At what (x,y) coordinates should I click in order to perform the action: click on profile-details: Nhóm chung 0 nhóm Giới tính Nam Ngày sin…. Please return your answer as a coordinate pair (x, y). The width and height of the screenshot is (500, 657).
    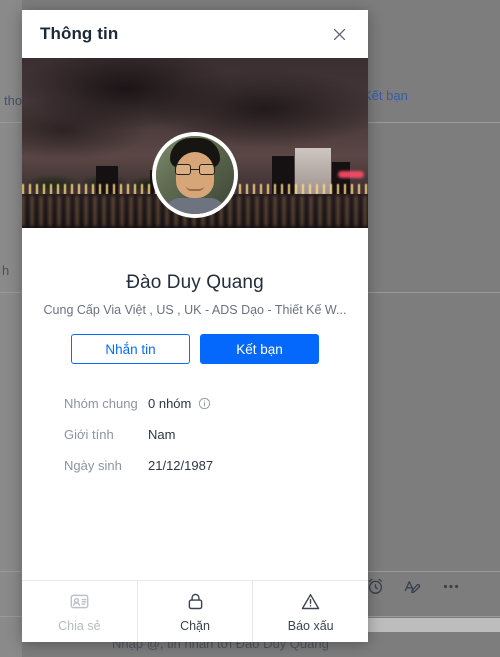
    Looking at the image, I should click on (195, 434).